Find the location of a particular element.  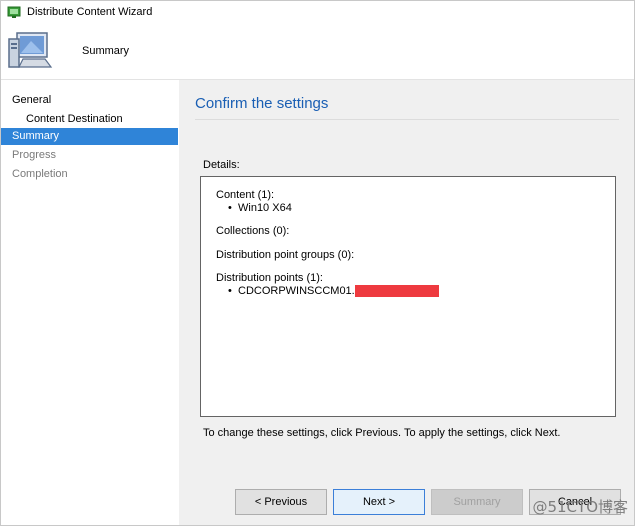

content-item-label: Win10 X64 is located at coordinates (265, 207).